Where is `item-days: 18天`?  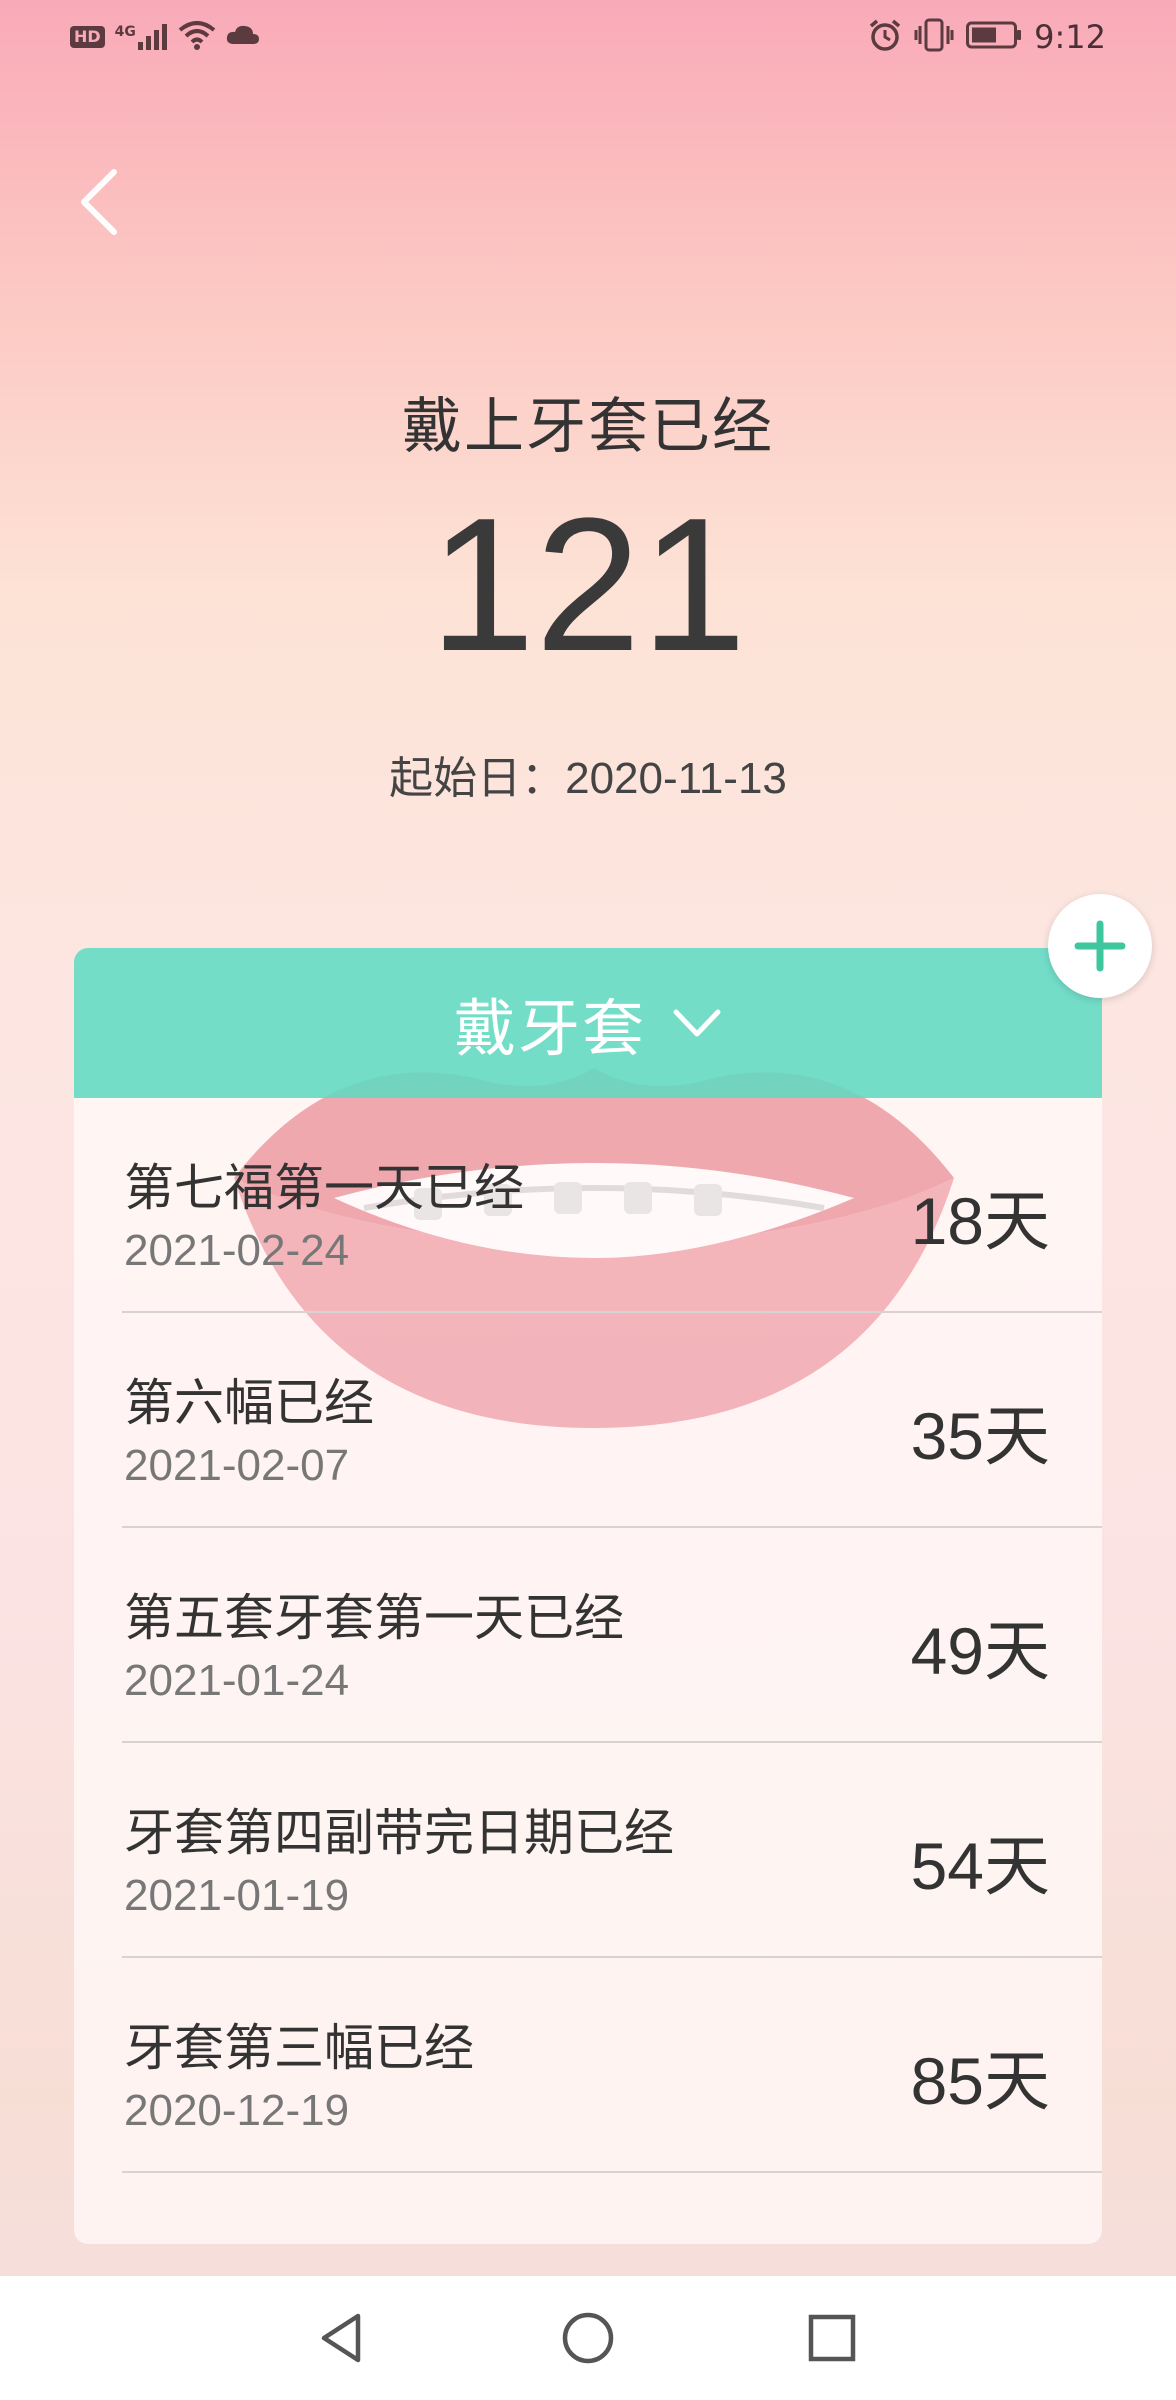 item-days: 18天 is located at coordinates (980, 1221).